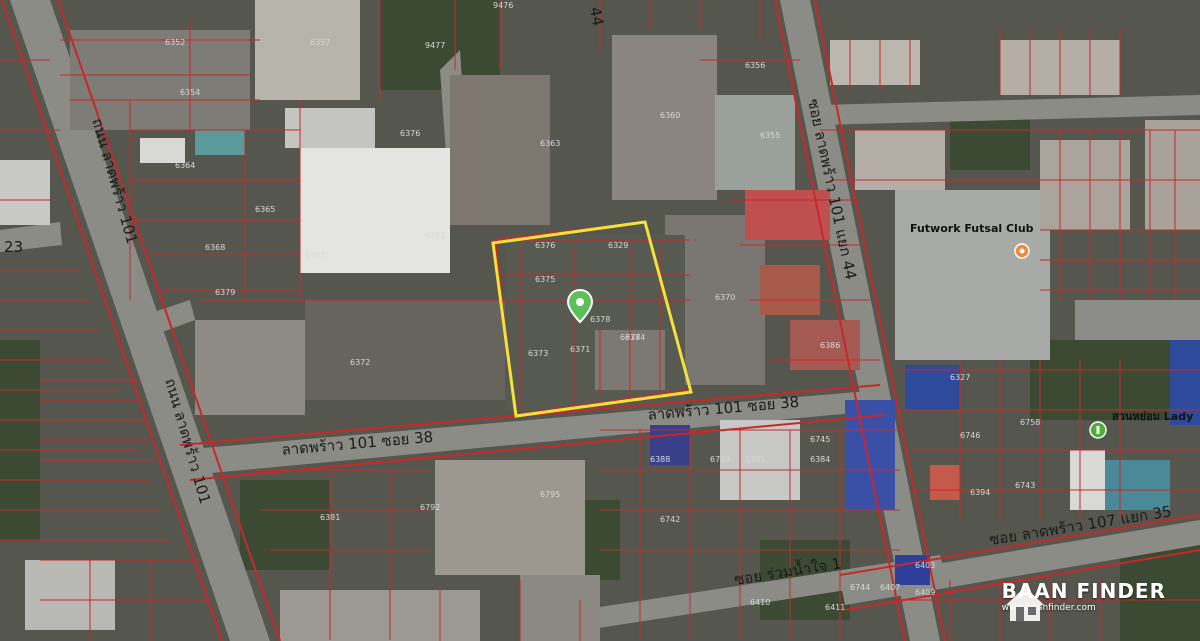 The height and width of the screenshot is (641, 1200). Describe the element at coordinates (618, 245) in the screenshot. I see `parcel-number: 6329` at that location.